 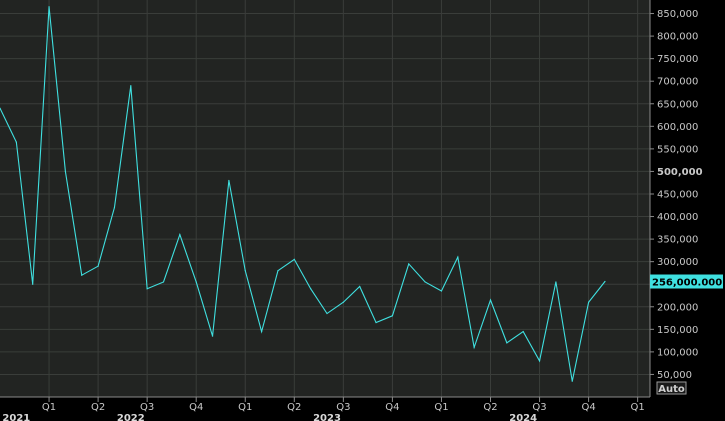 I want to click on y-tick-label: 450,000, so click(x=677, y=194).